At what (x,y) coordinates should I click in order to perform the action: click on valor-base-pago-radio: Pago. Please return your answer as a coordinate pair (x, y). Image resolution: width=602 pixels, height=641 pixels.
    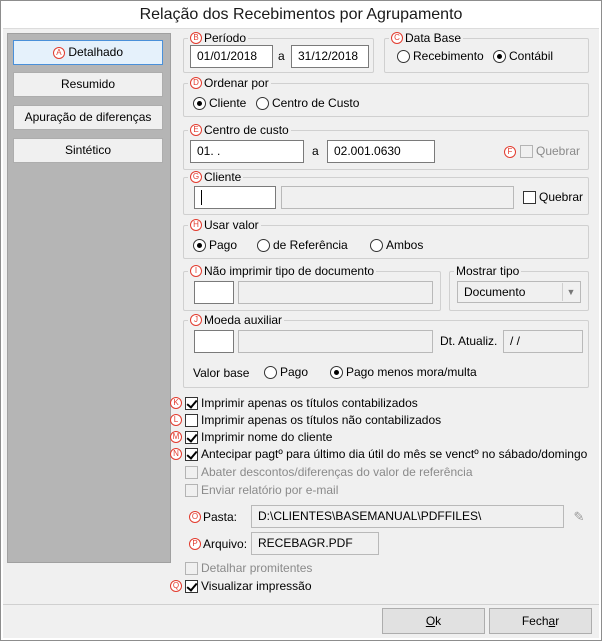
    Looking at the image, I should click on (286, 372).